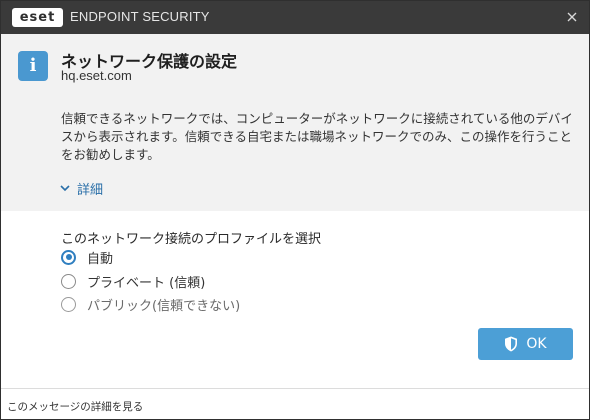 The width and height of the screenshot is (590, 420). What do you see at coordinates (140, 16) in the screenshot?
I see `app-title: ENDPOINT SECURITY` at bounding box center [140, 16].